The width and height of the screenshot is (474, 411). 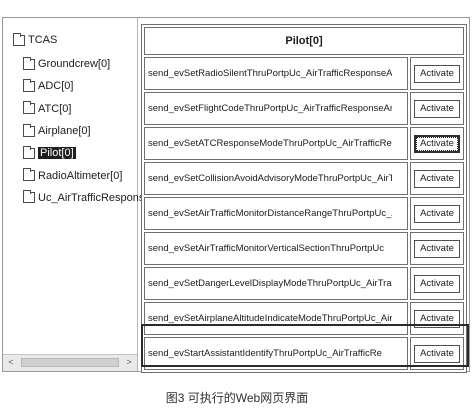 What do you see at coordinates (56, 86) in the screenshot?
I see `tree-item-label: ADC[0]` at bounding box center [56, 86].